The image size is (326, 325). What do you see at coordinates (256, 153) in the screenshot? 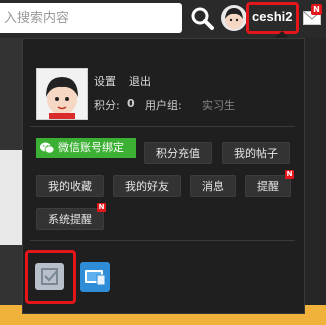
I see `my-posts-button: 我的帖子` at bounding box center [256, 153].